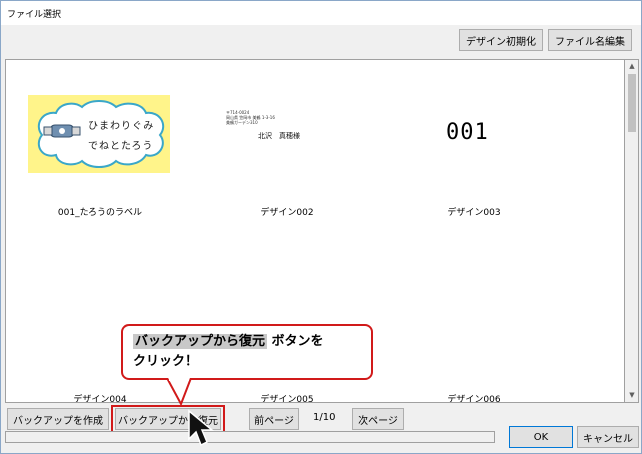  I want to click on edit-filename-button: ファイル名編集, so click(590, 40).